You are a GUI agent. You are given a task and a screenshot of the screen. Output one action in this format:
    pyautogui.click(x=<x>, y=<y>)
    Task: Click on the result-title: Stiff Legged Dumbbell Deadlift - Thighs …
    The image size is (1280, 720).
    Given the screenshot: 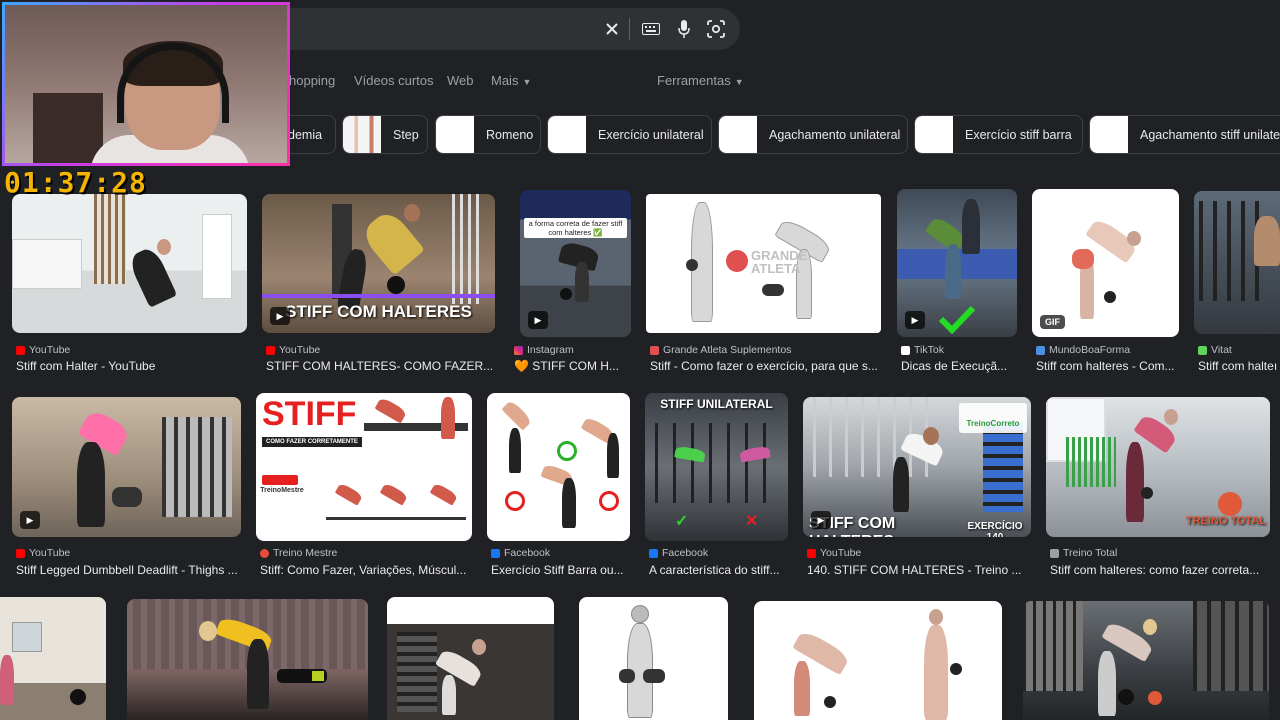 What is the action you would take?
    pyautogui.click(x=127, y=570)
    